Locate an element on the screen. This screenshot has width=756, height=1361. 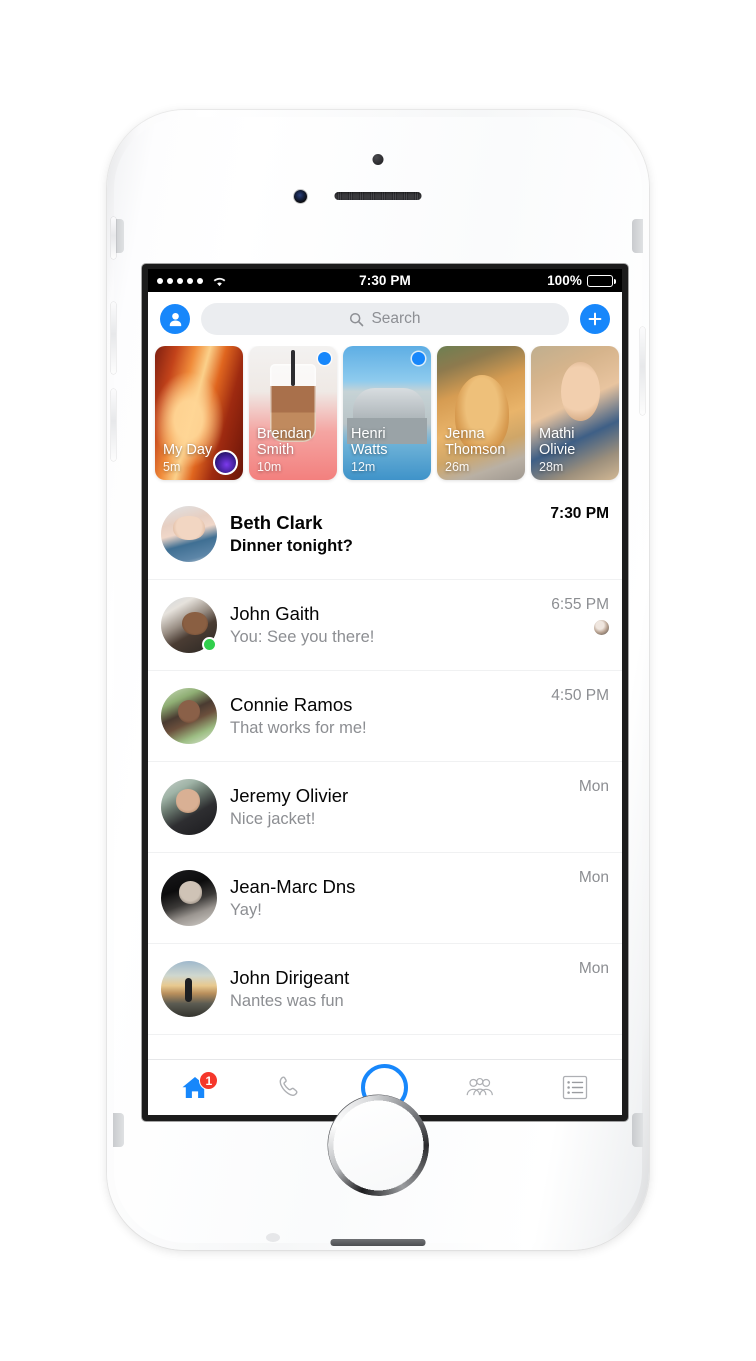
conversation-row: Jean-Marc Dns Yay! Mon is located at coordinates (385, 898).